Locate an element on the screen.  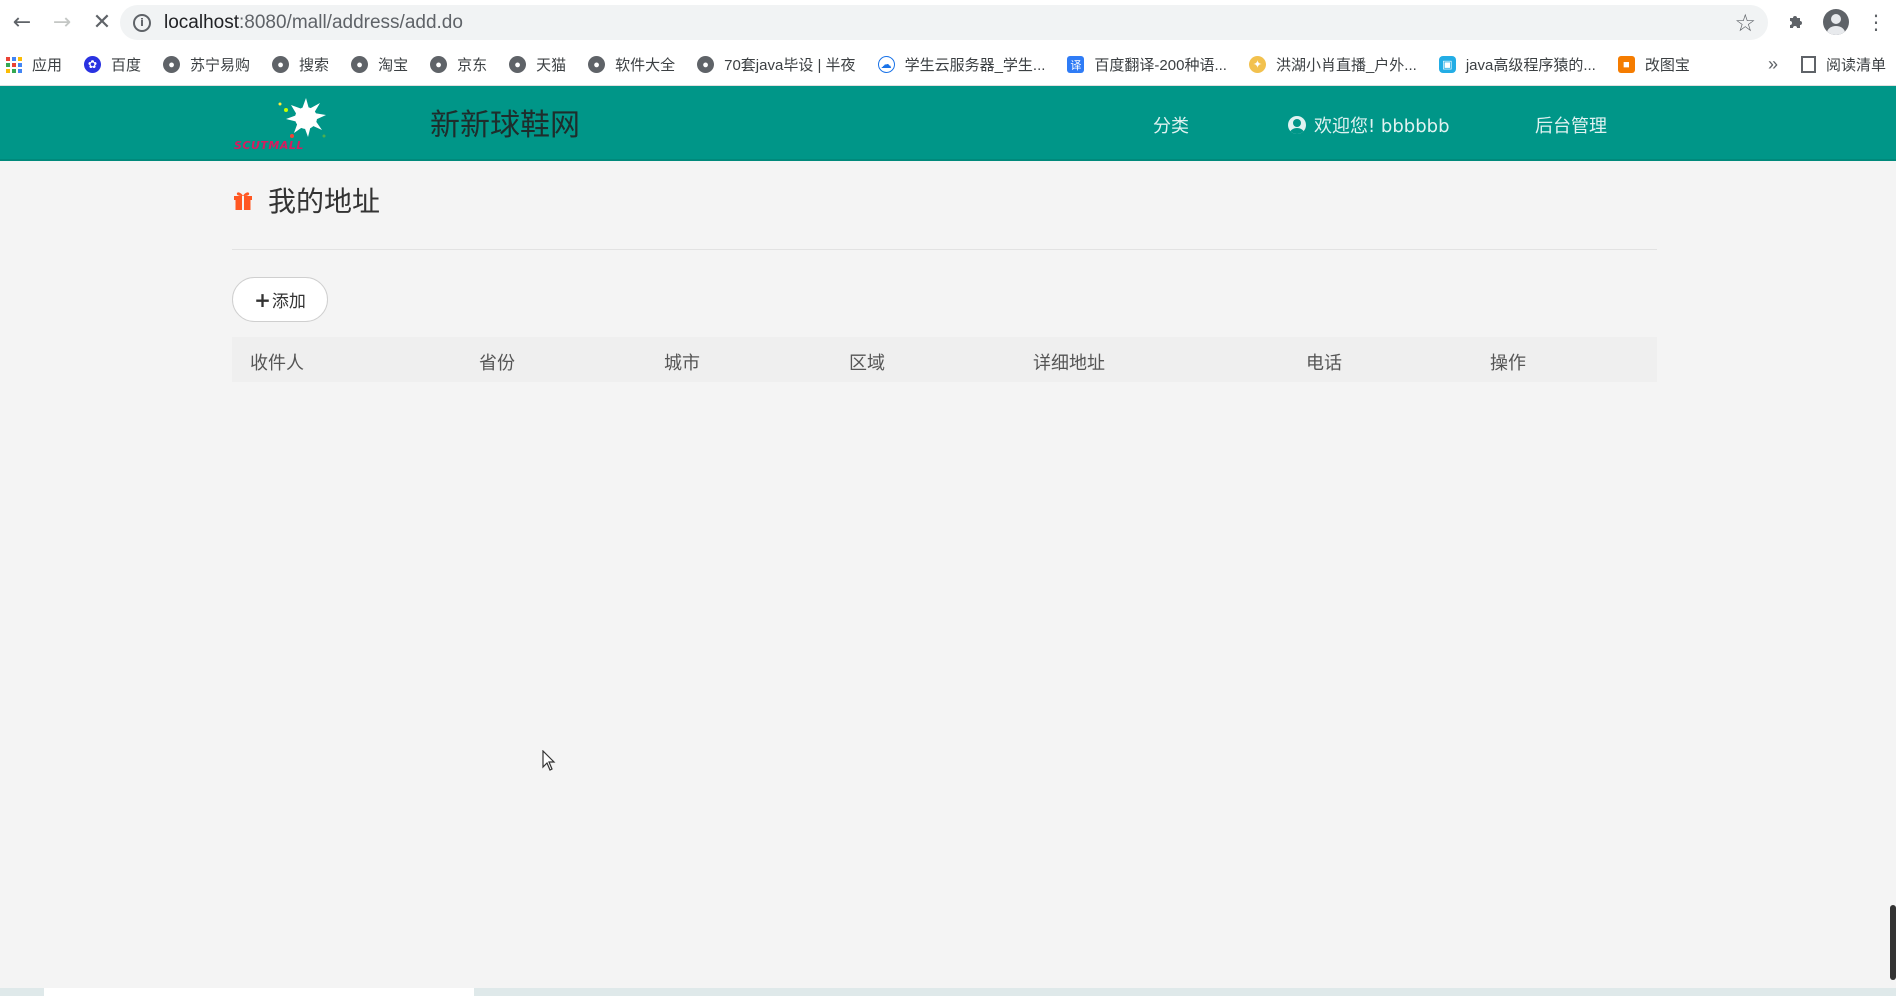
url-text: localhost:8080/mall/address/add.do is located at coordinates (313, 23).